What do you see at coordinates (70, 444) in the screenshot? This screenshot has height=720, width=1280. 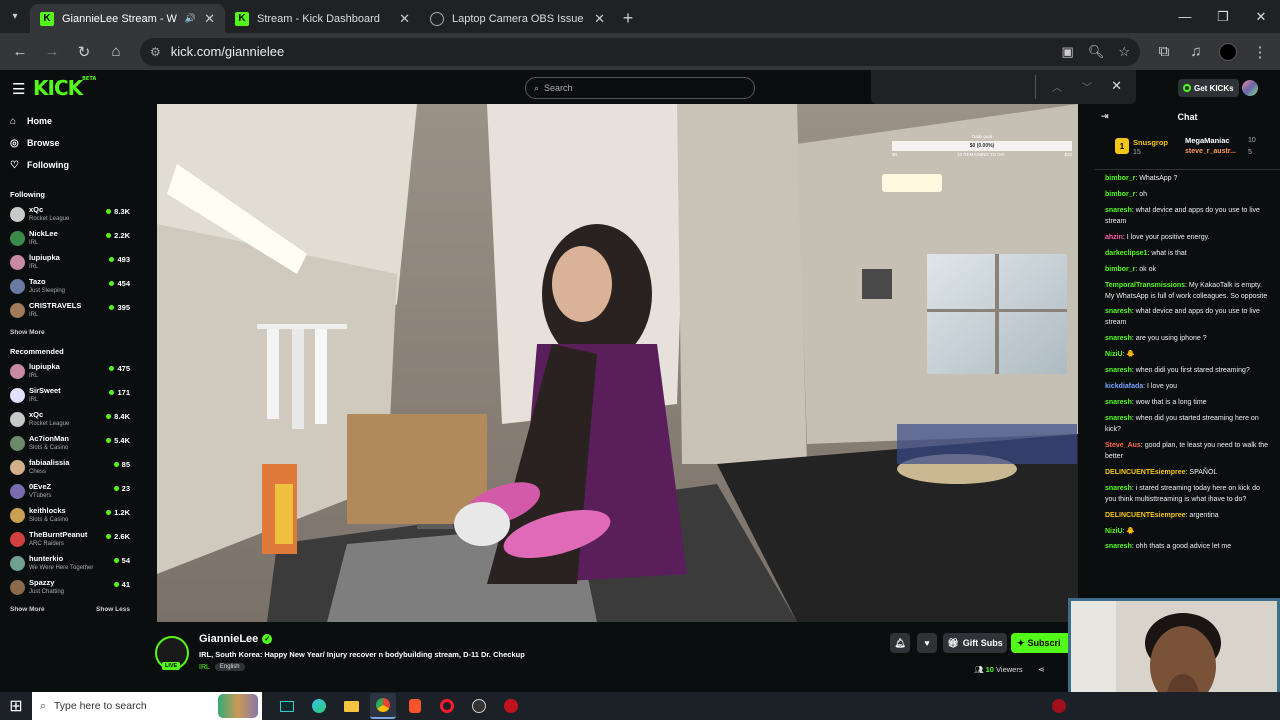 I see `sidebar-channel: Ac7ionMan Slots & Casino 5.4K` at bounding box center [70, 444].